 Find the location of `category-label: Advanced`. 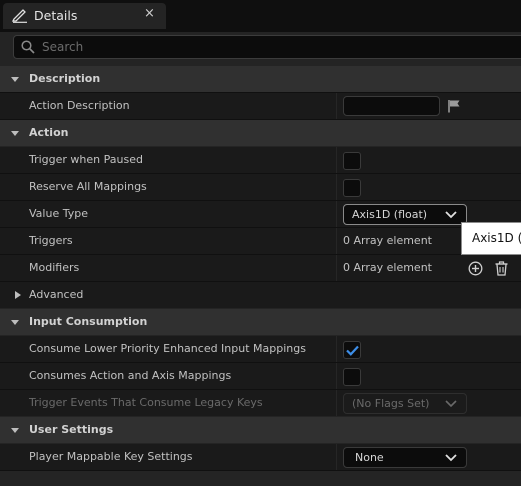

category-label: Advanced is located at coordinates (56, 294).